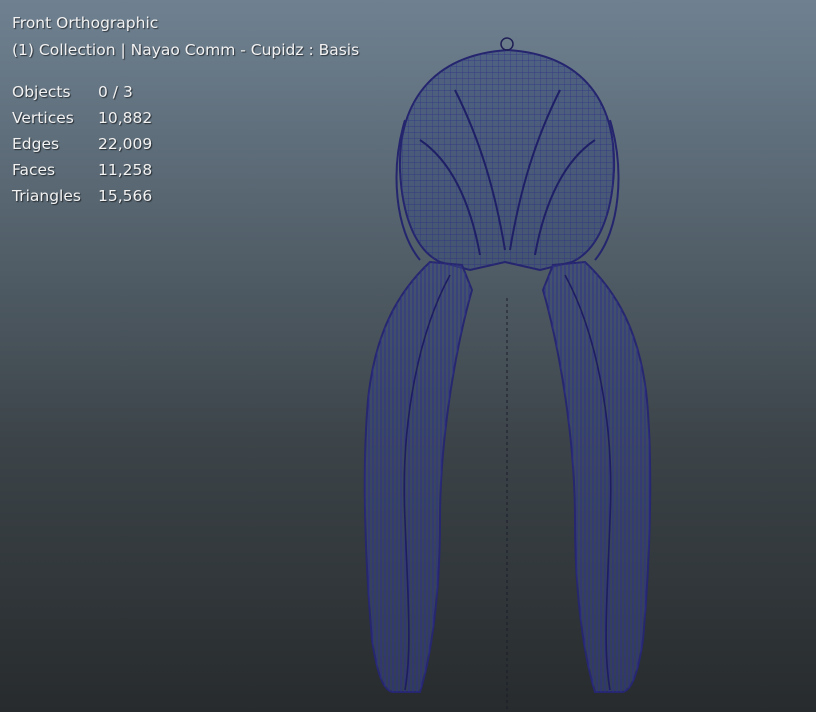 This screenshot has height=712, width=816. What do you see at coordinates (596, 476) in the screenshot?
I see `right-pigtail` at bounding box center [596, 476].